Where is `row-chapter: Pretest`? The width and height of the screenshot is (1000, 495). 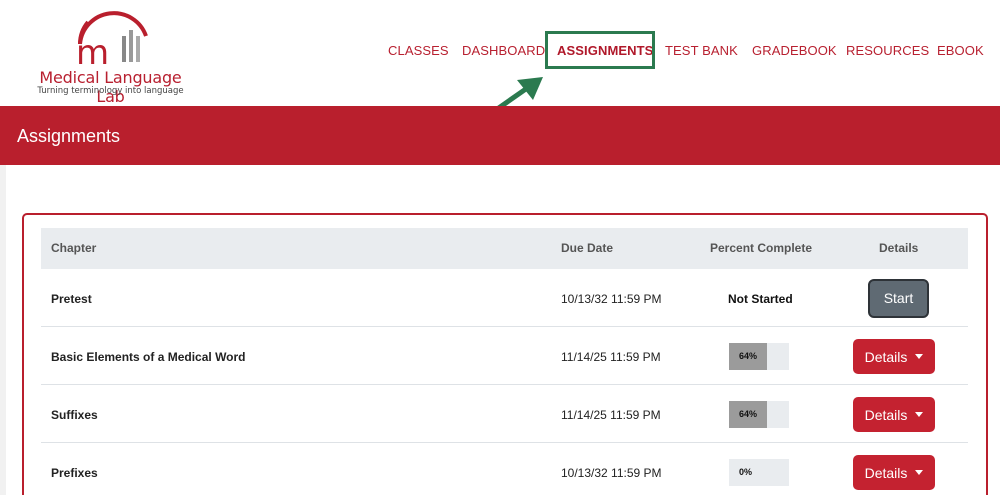 row-chapter: Pretest is located at coordinates (71, 299).